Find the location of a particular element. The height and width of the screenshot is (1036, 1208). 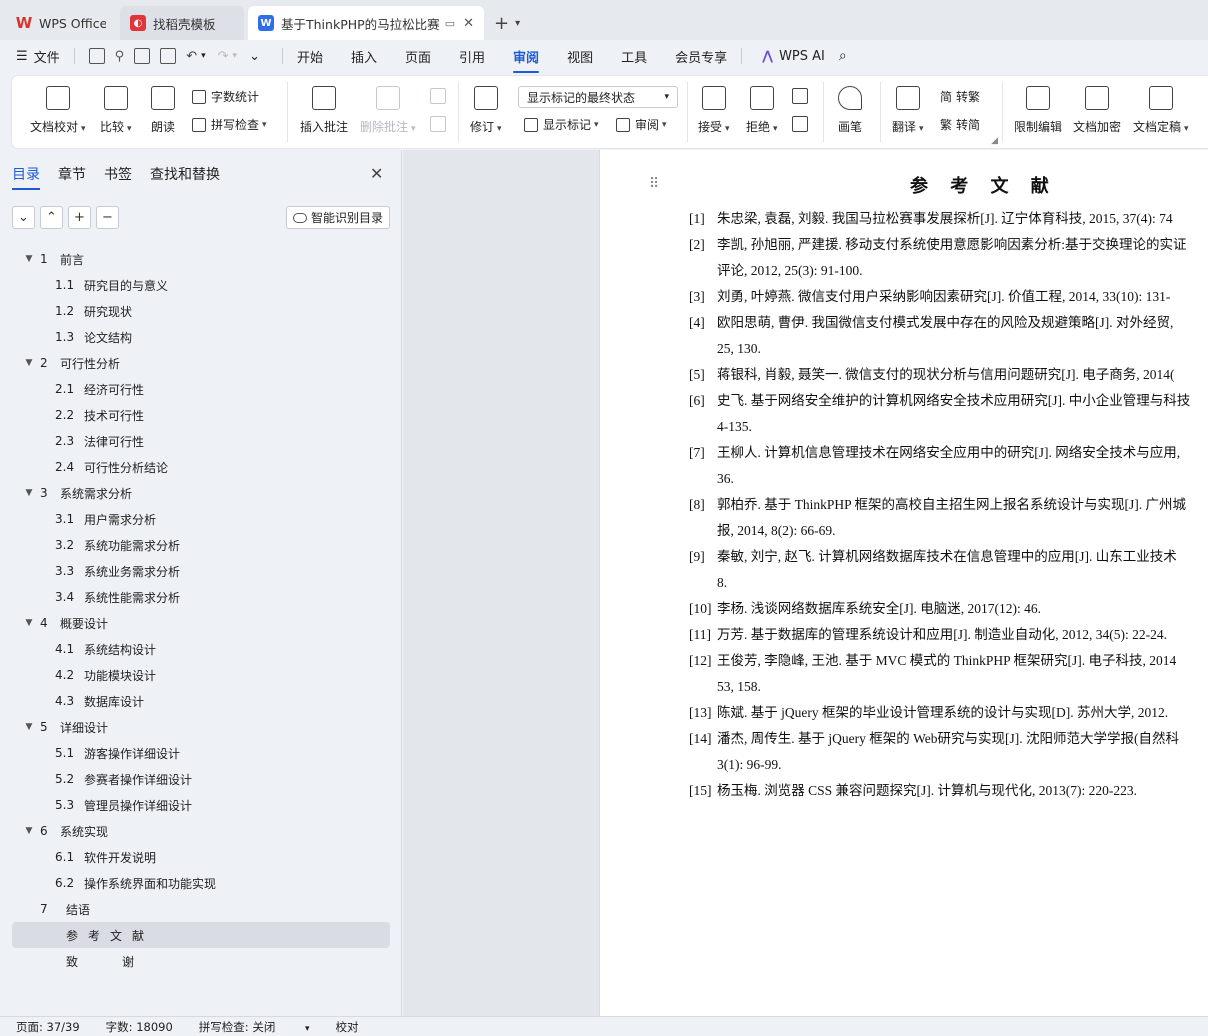

track-changes-button: 修订 ▾ is located at coordinates (486, 110).